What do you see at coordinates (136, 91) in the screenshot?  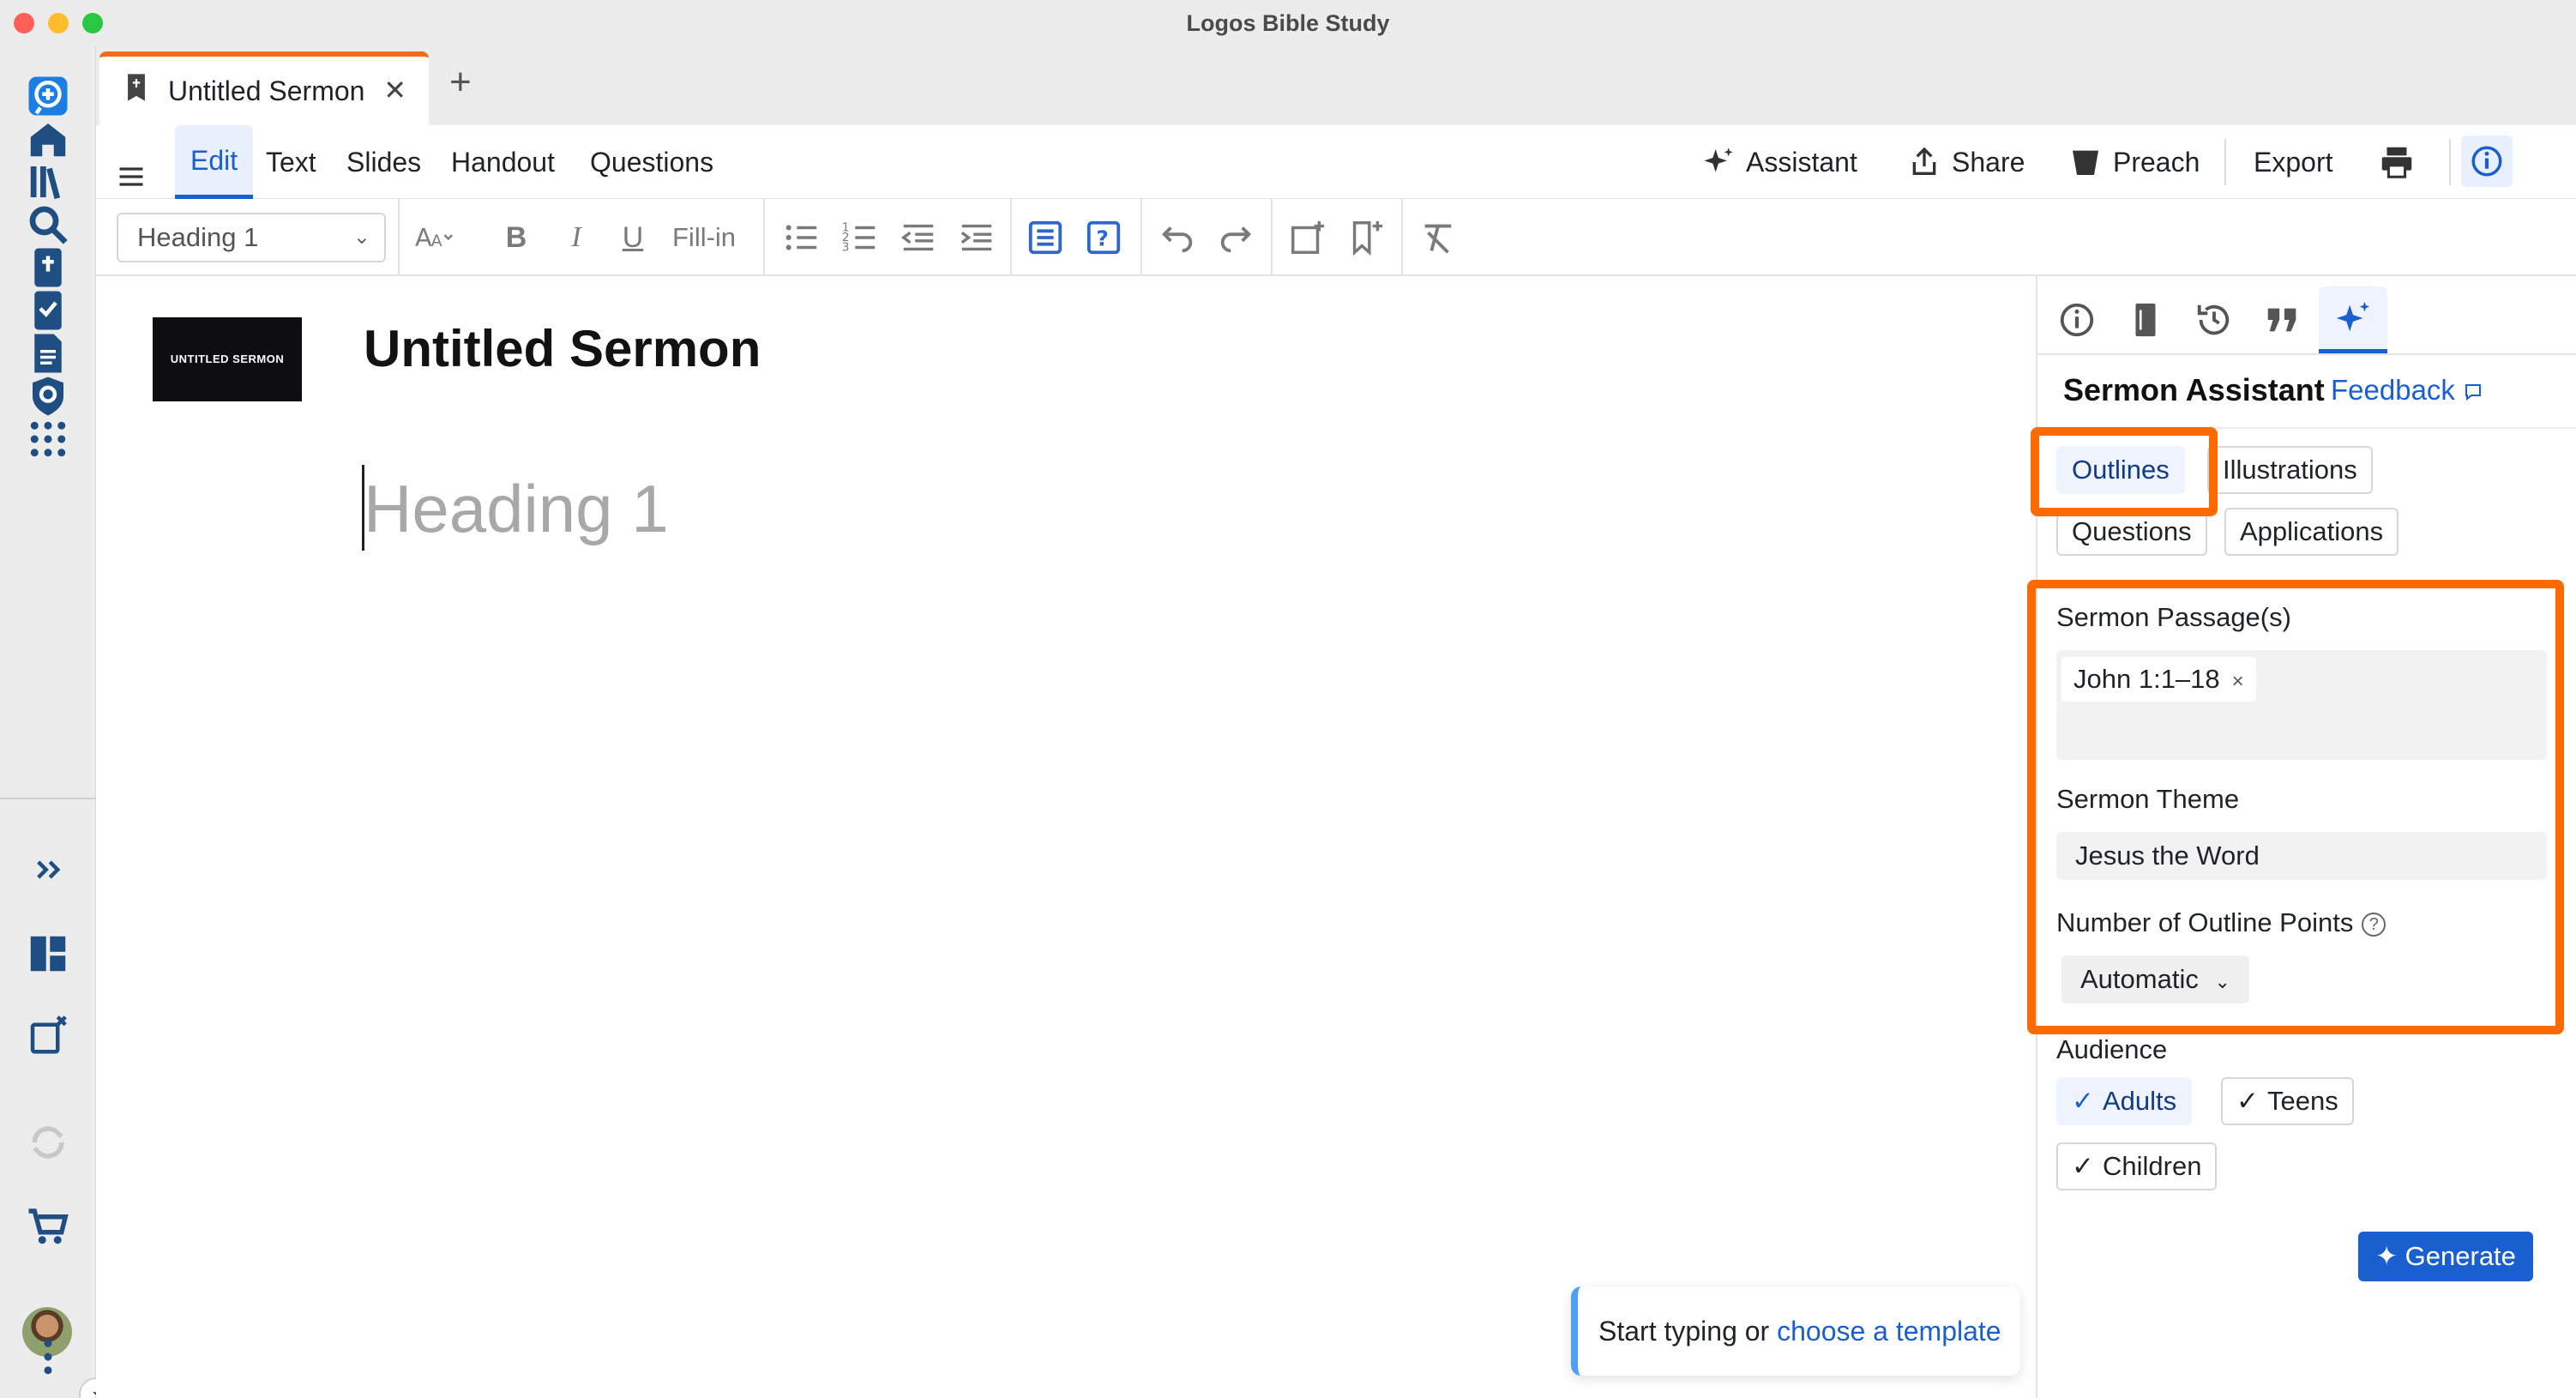 I see `sermon-doc-icon` at bounding box center [136, 91].